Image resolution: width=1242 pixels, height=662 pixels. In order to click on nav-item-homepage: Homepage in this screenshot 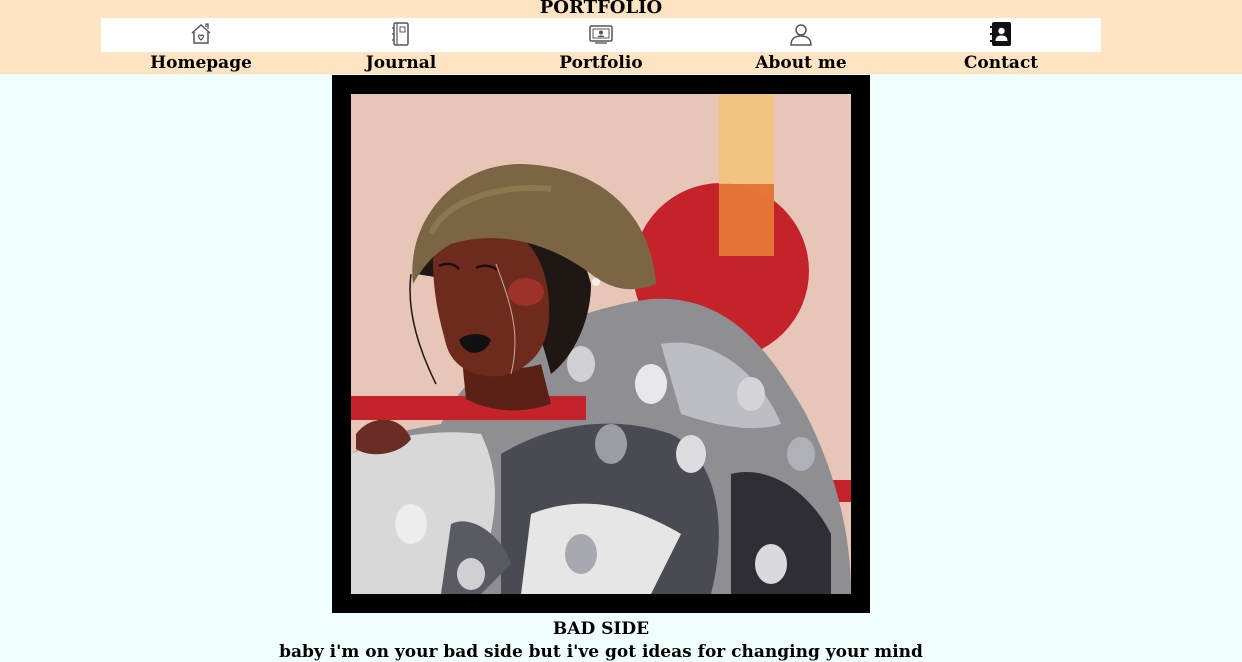, I will do `click(201, 46)`.